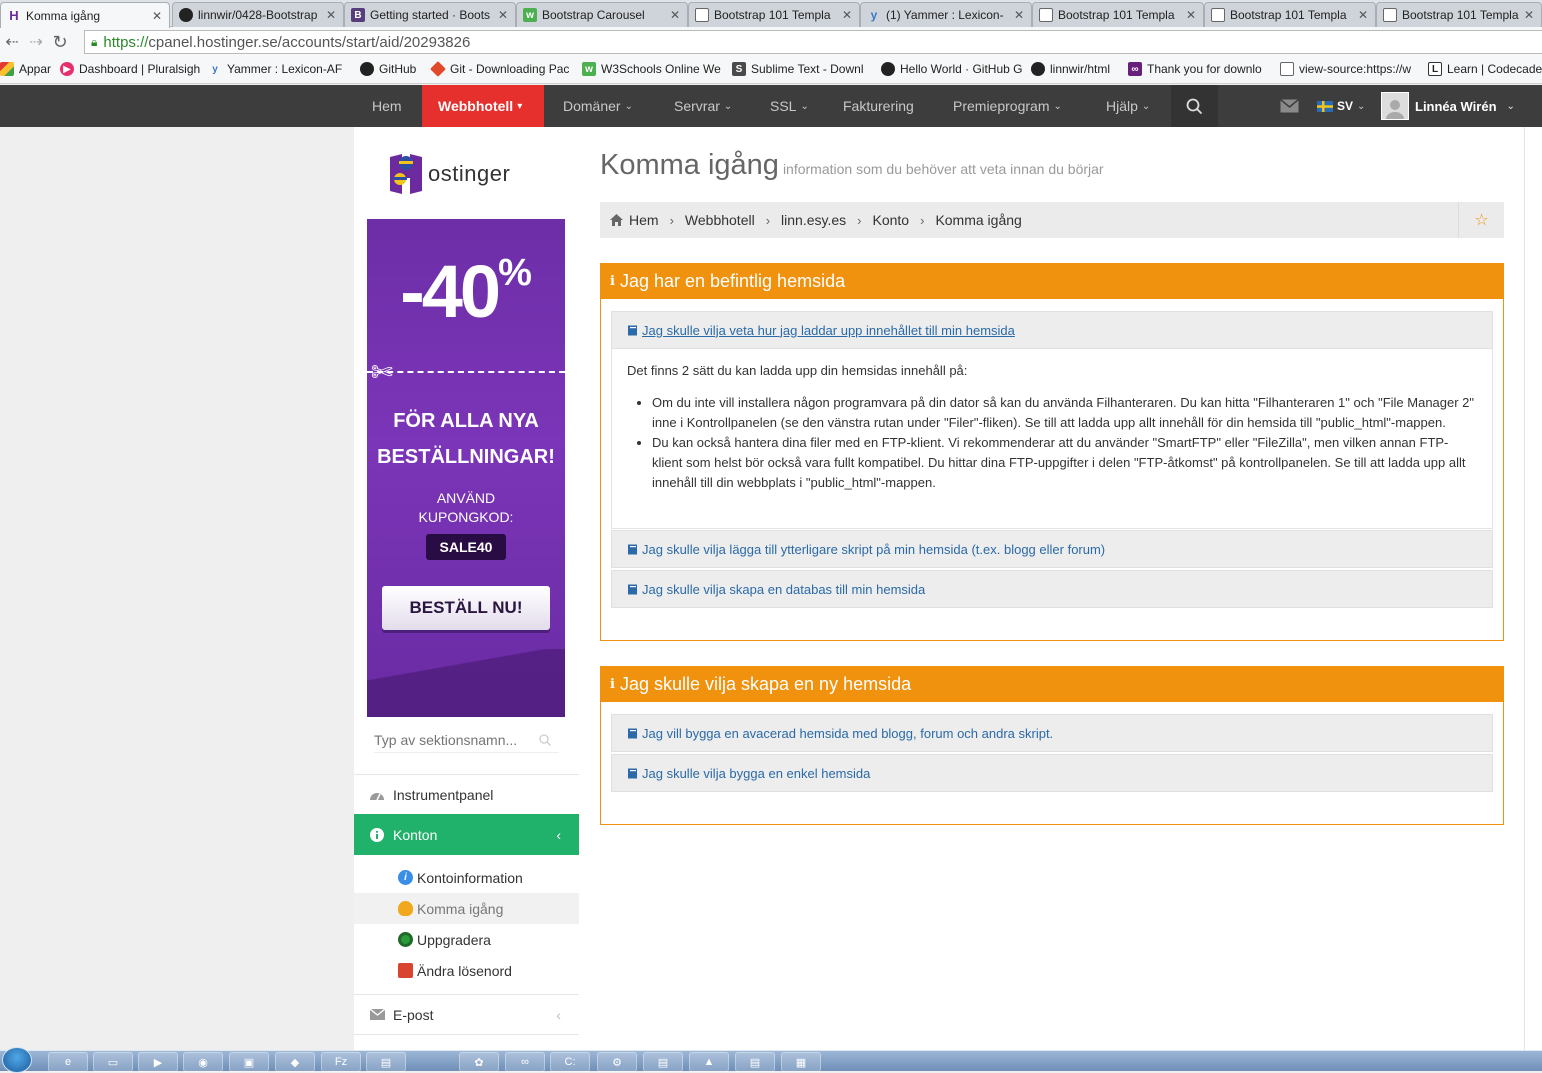 This screenshot has height=1073, width=1542. Describe the element at coordinates (430, 14) in the screenshot. I see `browser-tab: B Getting started · Boots ✕` at that location.